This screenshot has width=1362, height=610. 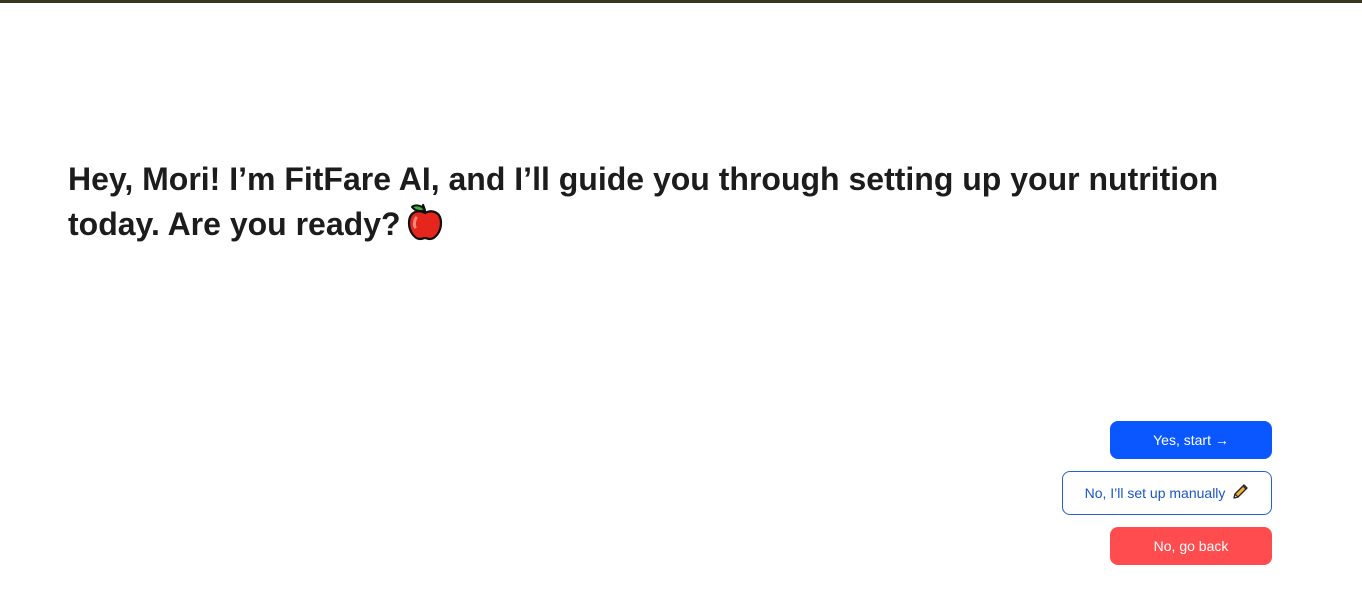 I want to click on yes-start-label: Yes, start →, so click(x=1191, y=440).